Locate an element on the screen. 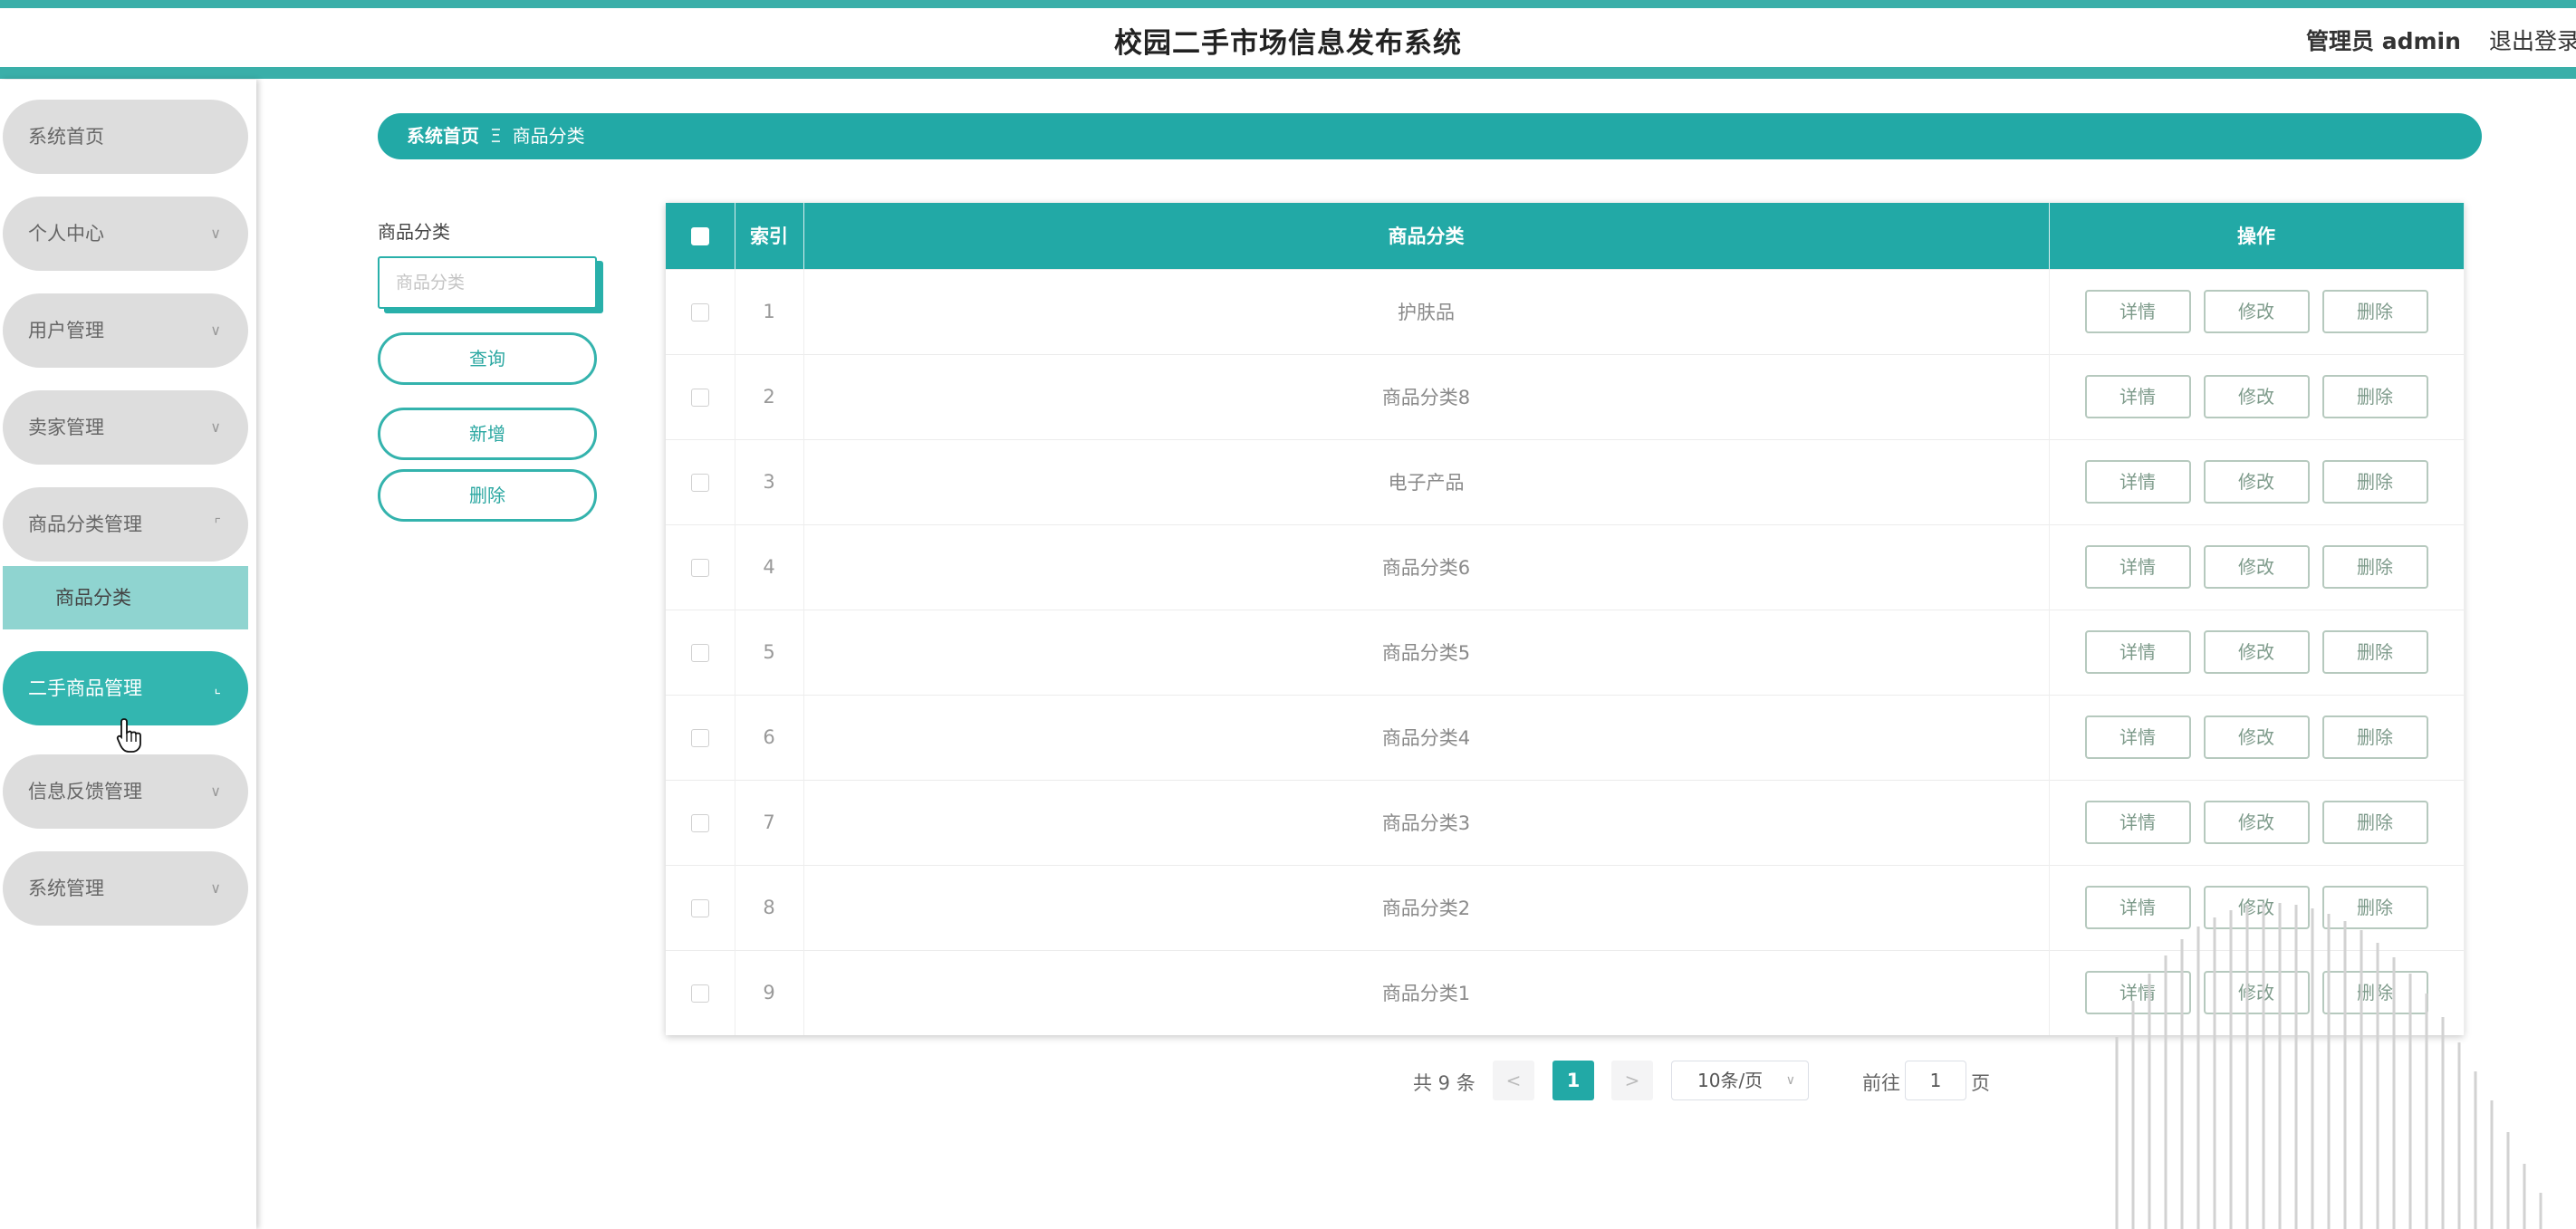 The image size is (2576, 1229). sidebar-item-system-management: 系统管理 ∨ is located at coordinates (125, 889).